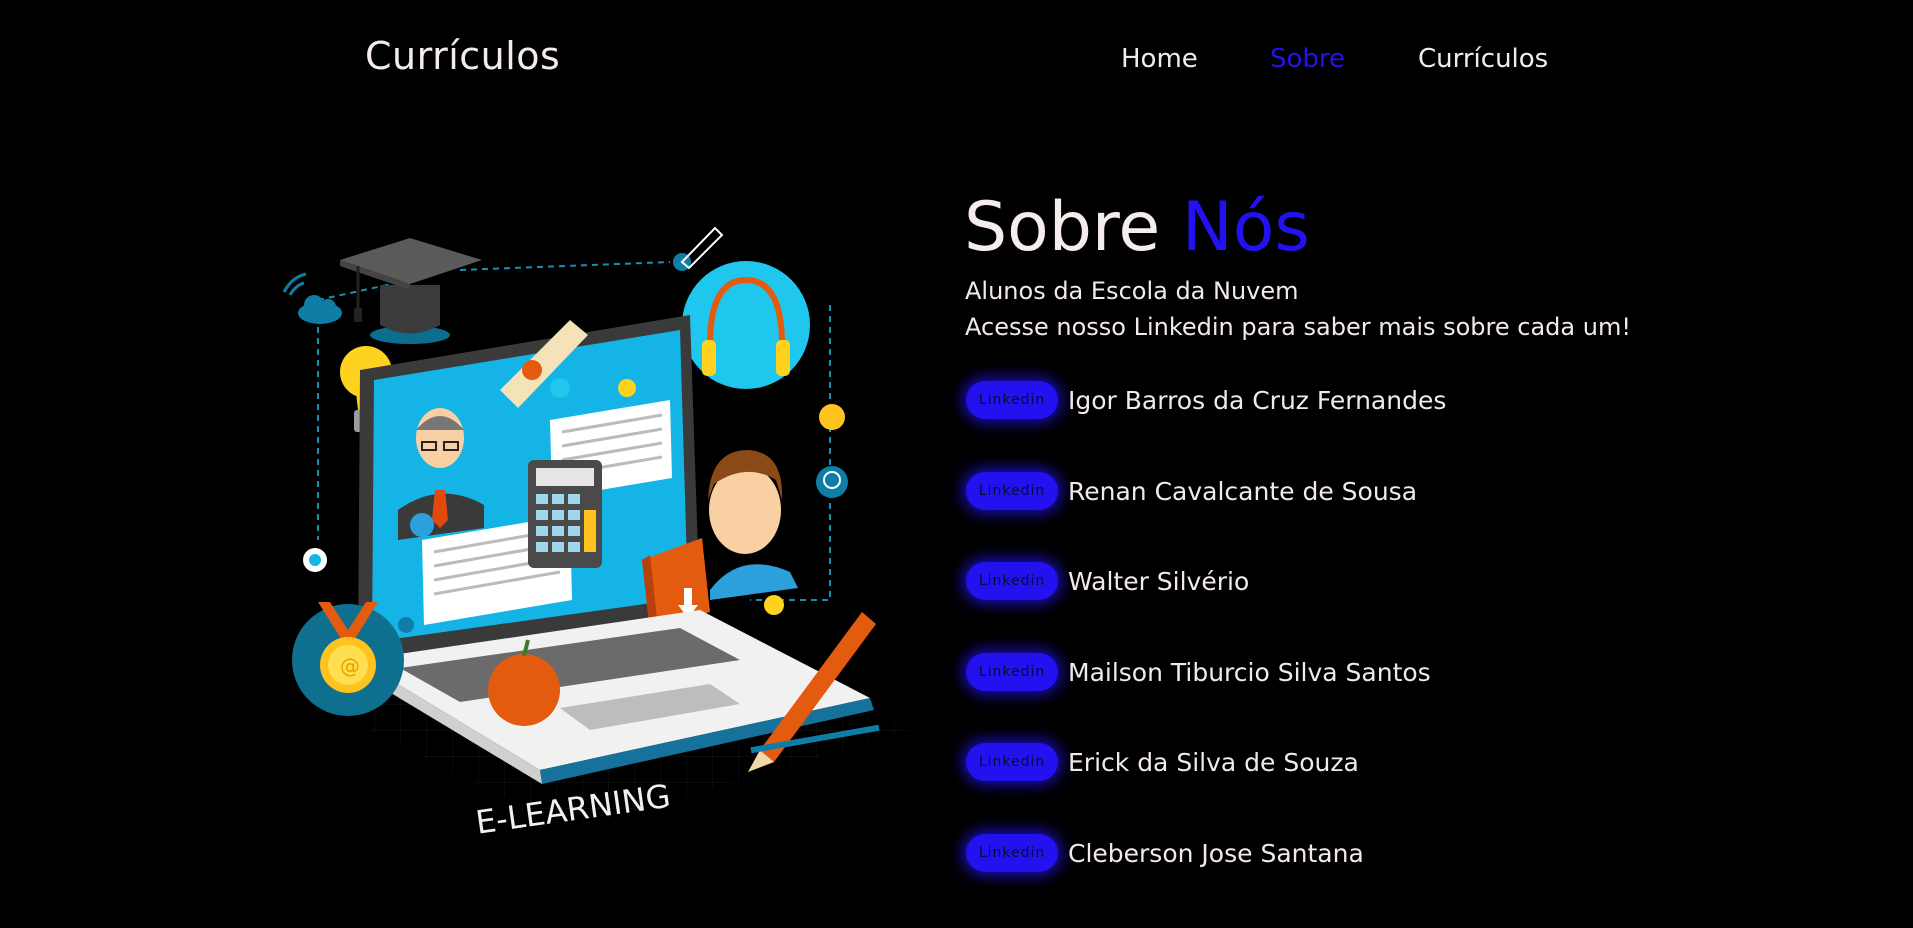 The image size is (1913, 928). What do you see at coordinates (1132, 291) in the screenshot?
I see `about-line-1: Alunos da Escola da Nuvem` at bounding box center [1132, 291].